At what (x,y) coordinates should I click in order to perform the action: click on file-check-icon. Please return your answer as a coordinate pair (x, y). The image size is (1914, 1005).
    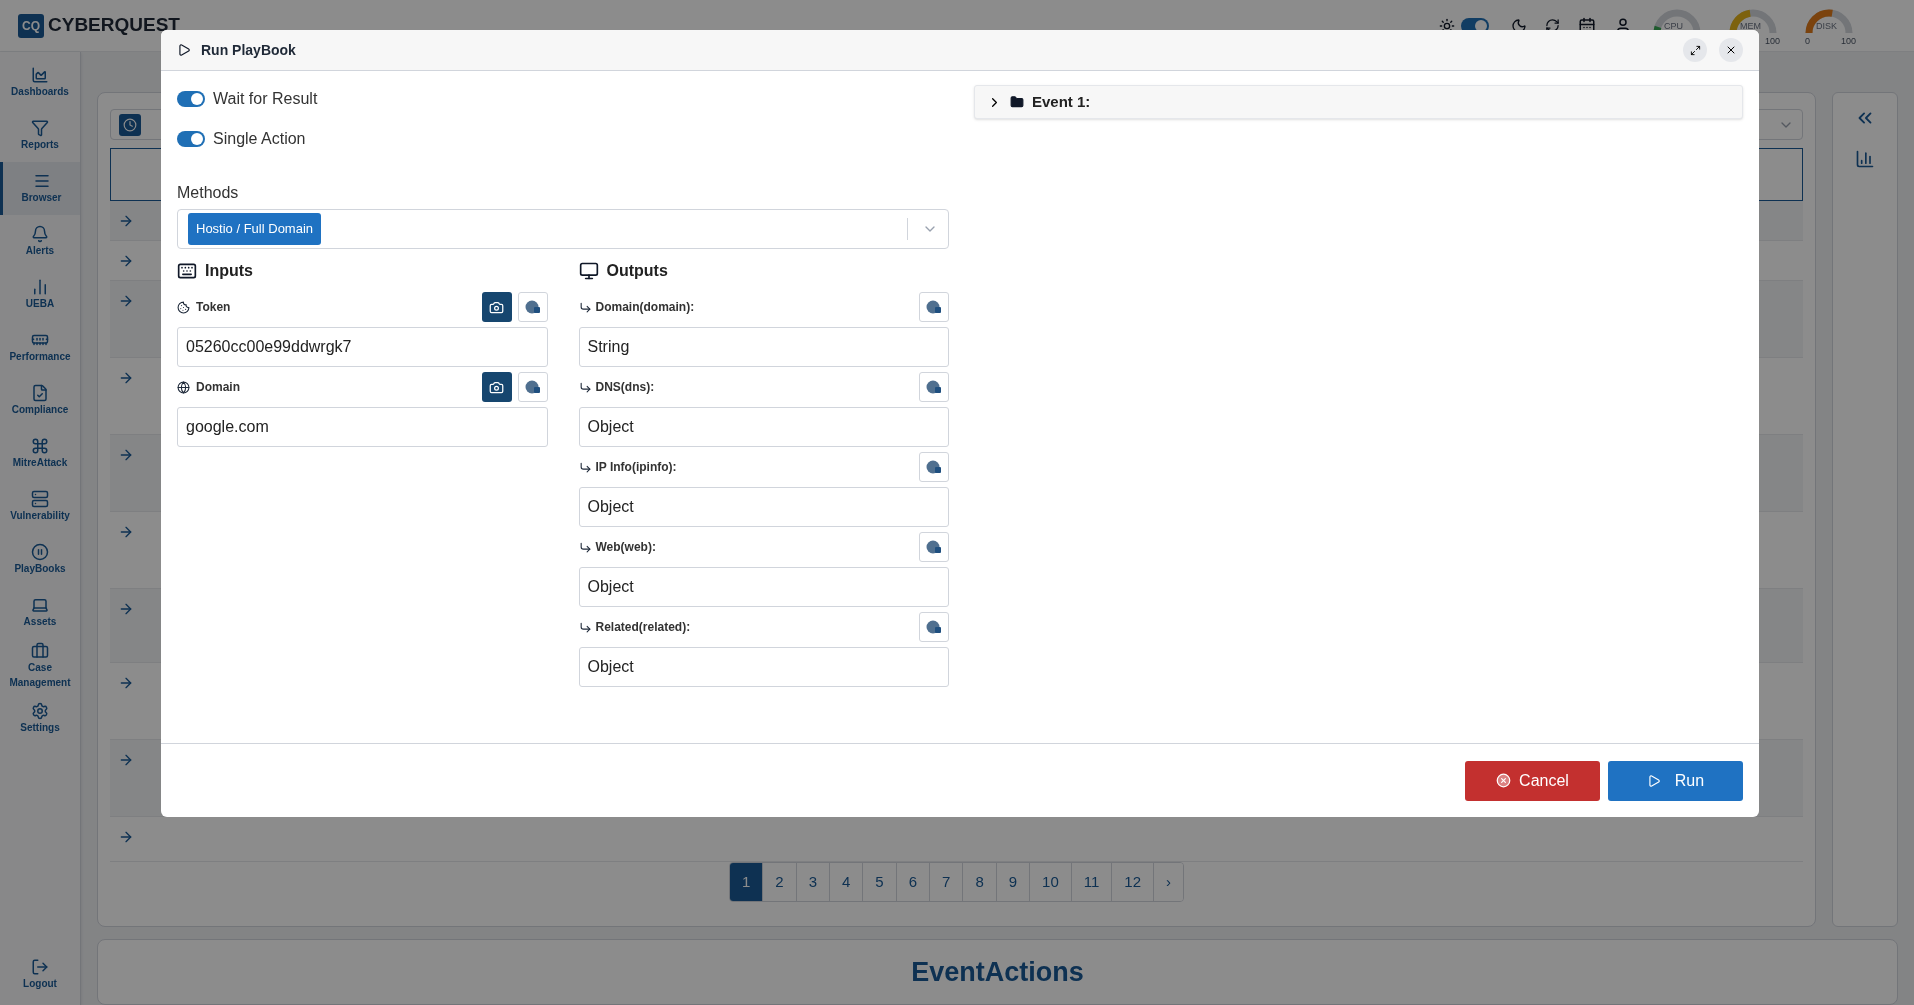
    Looking at the image, I should click on (40, 393).